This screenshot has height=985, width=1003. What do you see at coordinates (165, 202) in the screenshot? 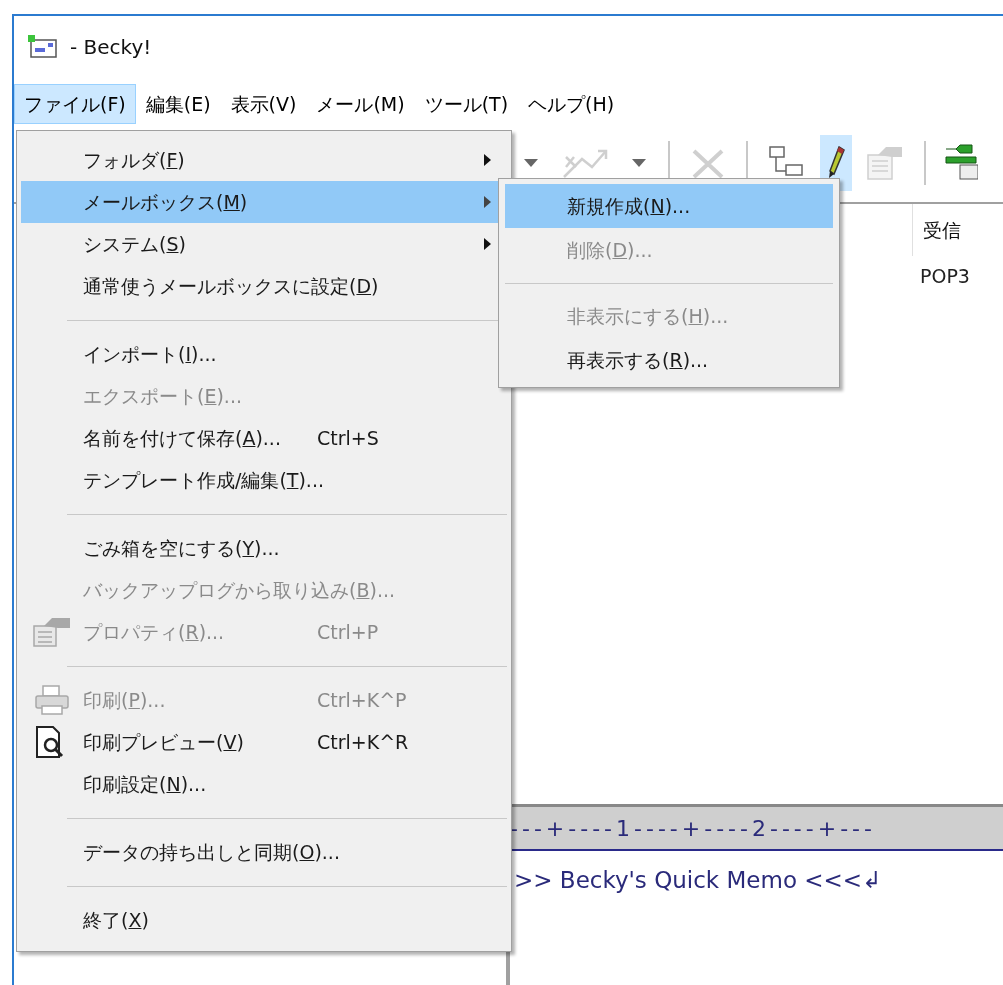
I see `menu-item-label: メールボックス(M)` at bounding box center [165, 202].